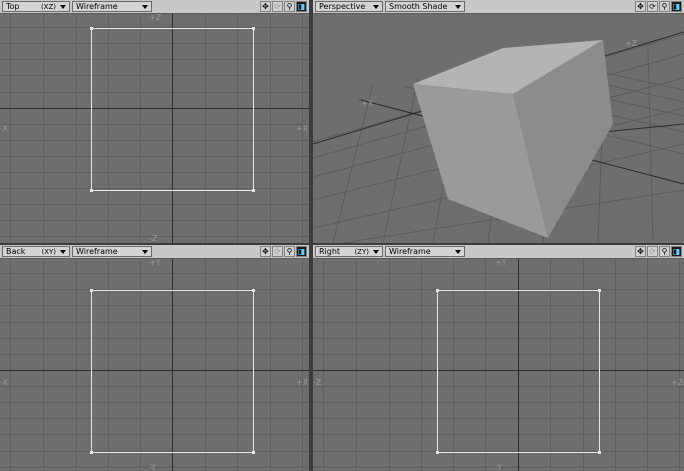  Describe the element at coordinates (342, 244) in the screenshot. I see `horizontal-splitter` at that location.